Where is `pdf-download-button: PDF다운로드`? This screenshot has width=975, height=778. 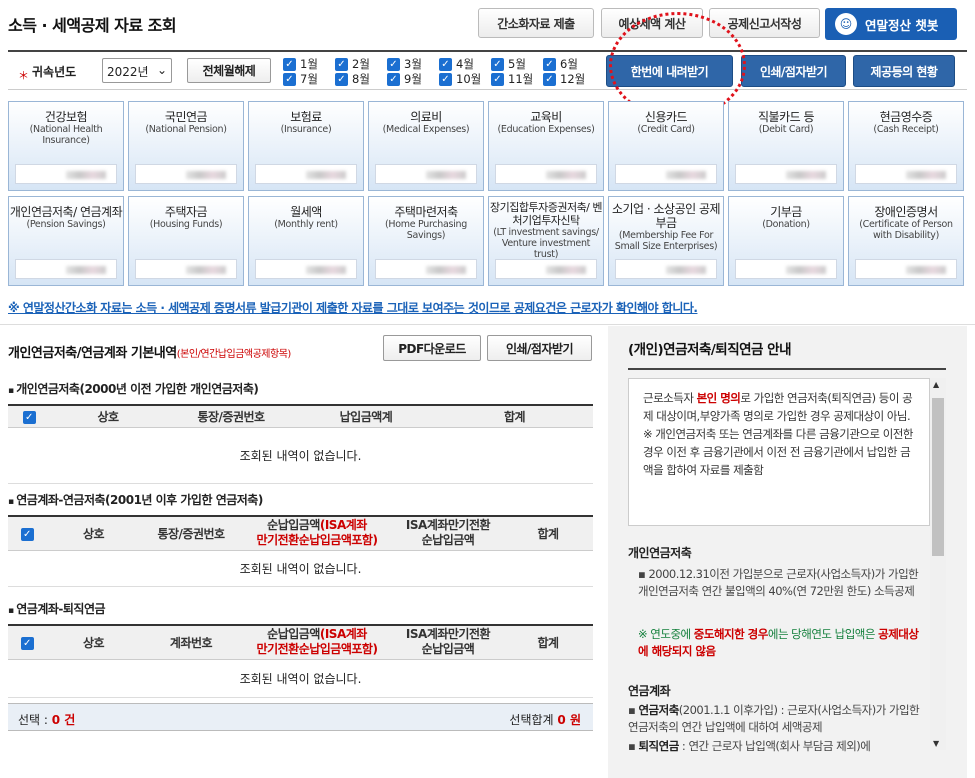 pdf-download-button: PDF다운로드 is located at coordinates (432, 348).